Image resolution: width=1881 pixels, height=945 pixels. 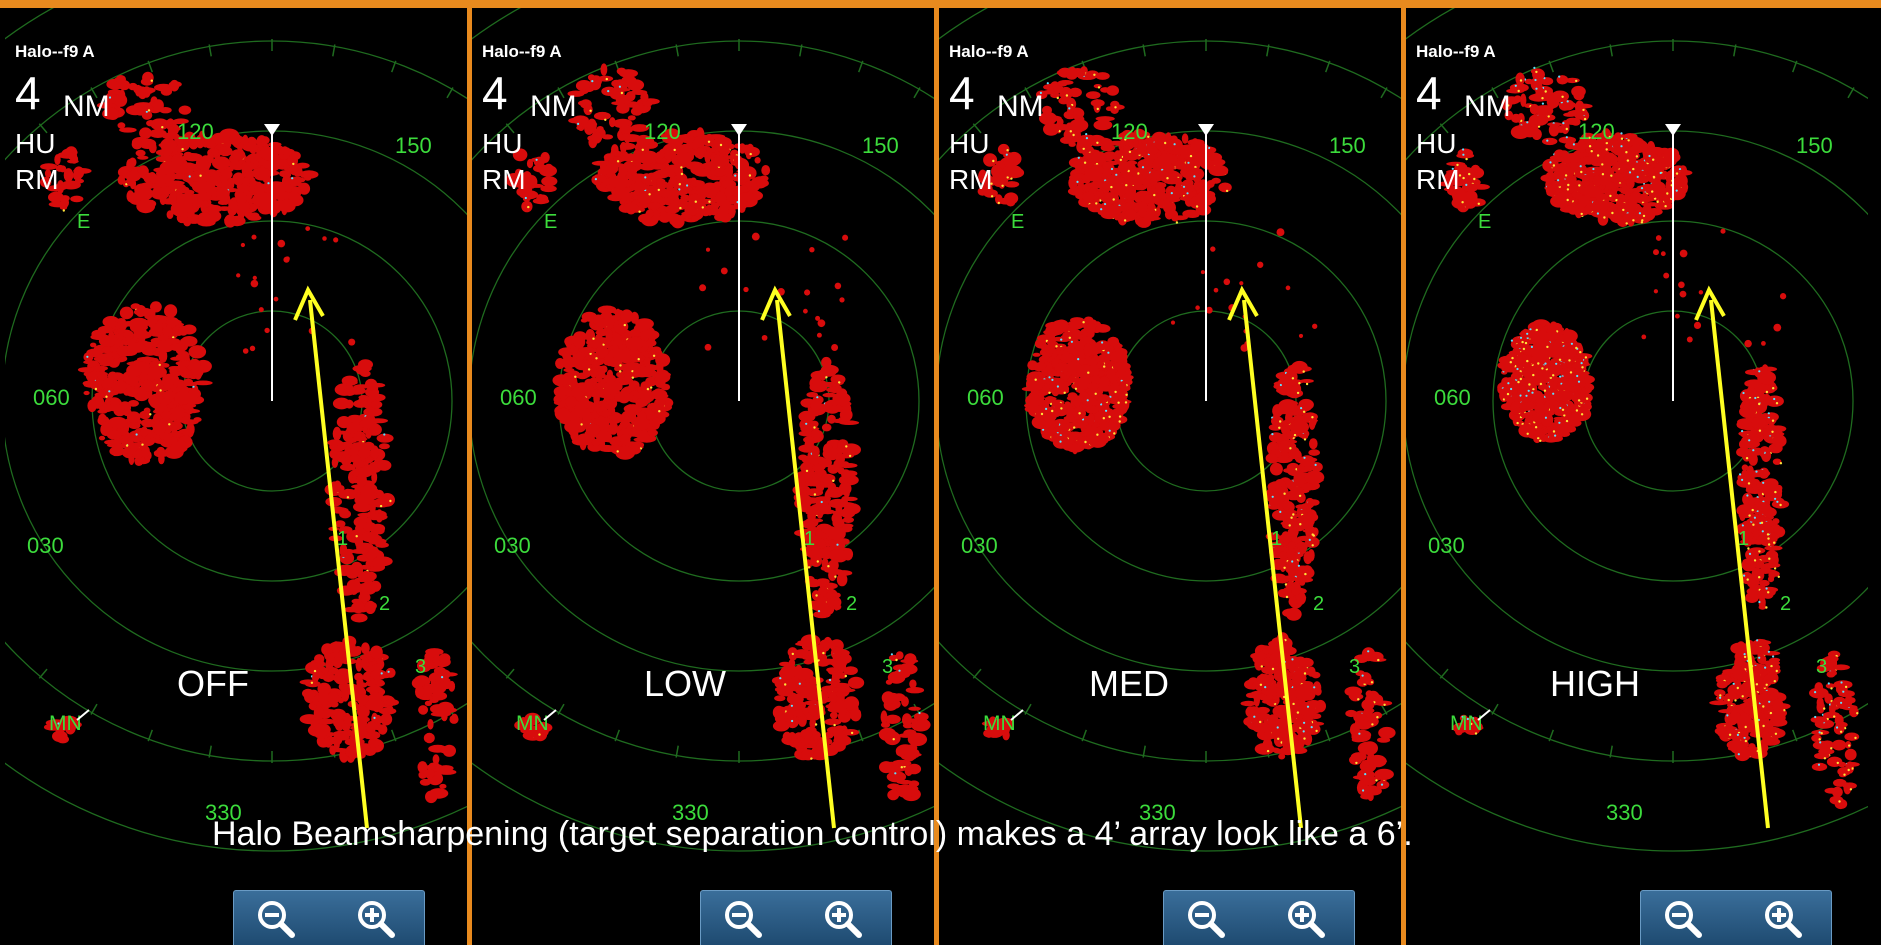 What do you see at coordinates (681, 178) in the screenshot?
I see `echo-north-cluster` at bounding box center [681, 178].